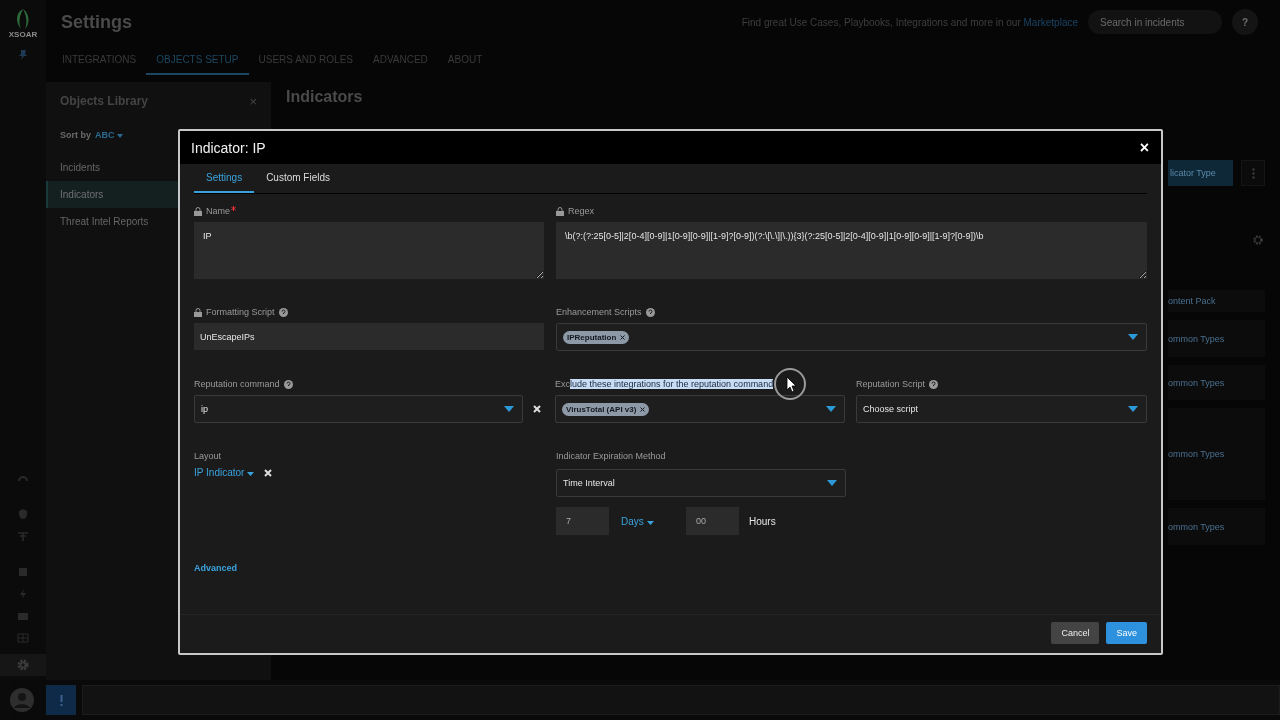 Image resolution: width=1280 pixels, height=720 pixels. I want to click on help-button: ?, so click(1245, 22).